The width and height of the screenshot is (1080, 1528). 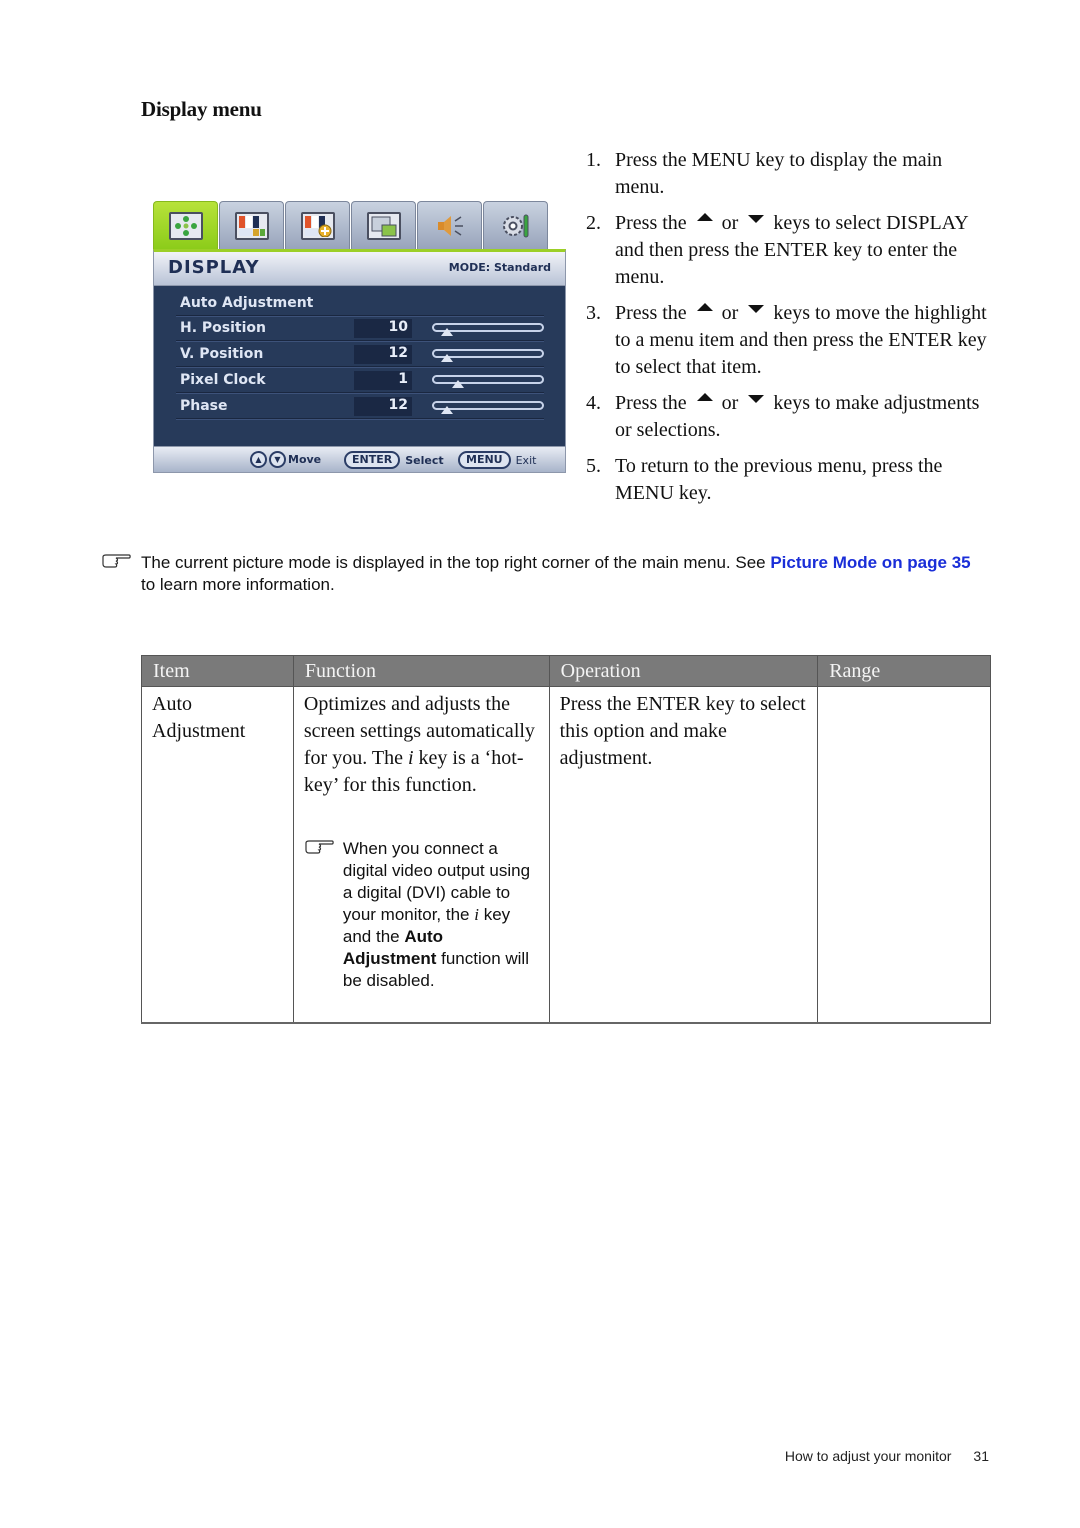 I want to click on osd-tab-pip, so click(x=383, y=225).